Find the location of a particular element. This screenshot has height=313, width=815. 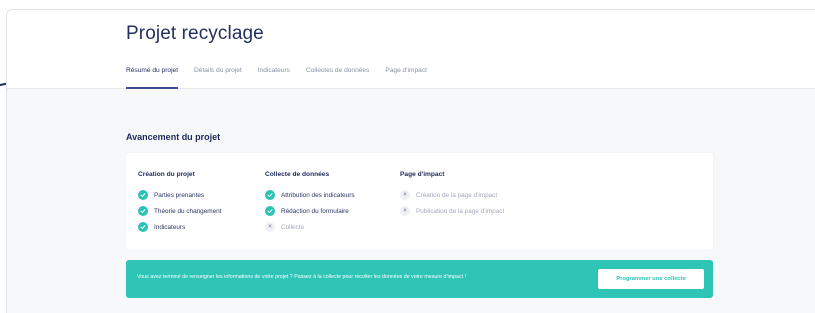

list-item: Indicateurs is located at coordinates (180, 227).